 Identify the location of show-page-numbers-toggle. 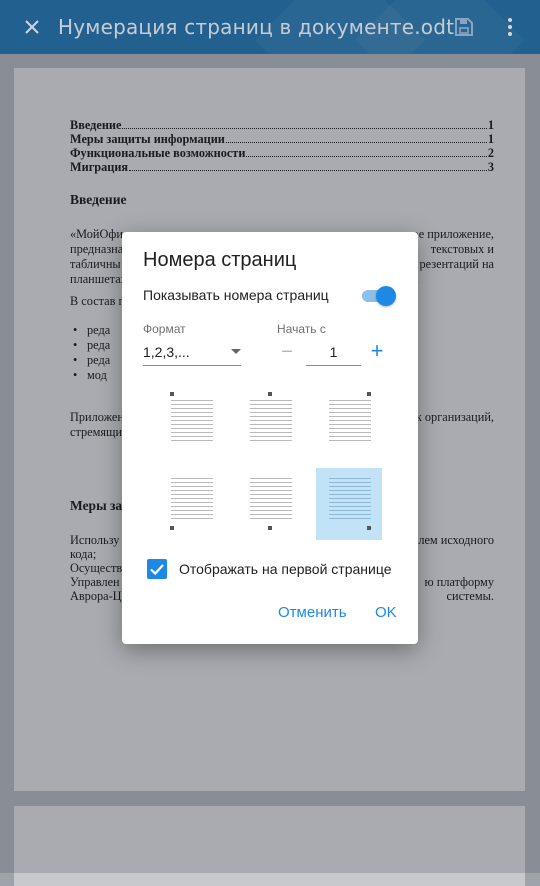
(378, 296).